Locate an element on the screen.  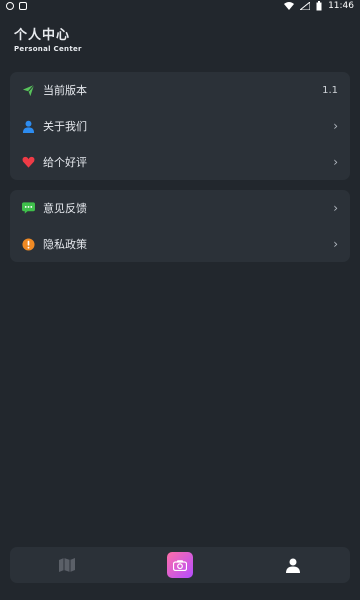
battery-icon is located at coordinates (319, 6).